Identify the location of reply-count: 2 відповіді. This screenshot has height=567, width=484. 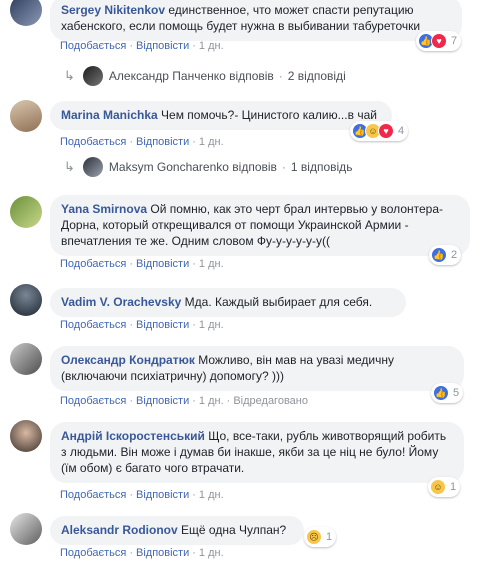
(316, 76).